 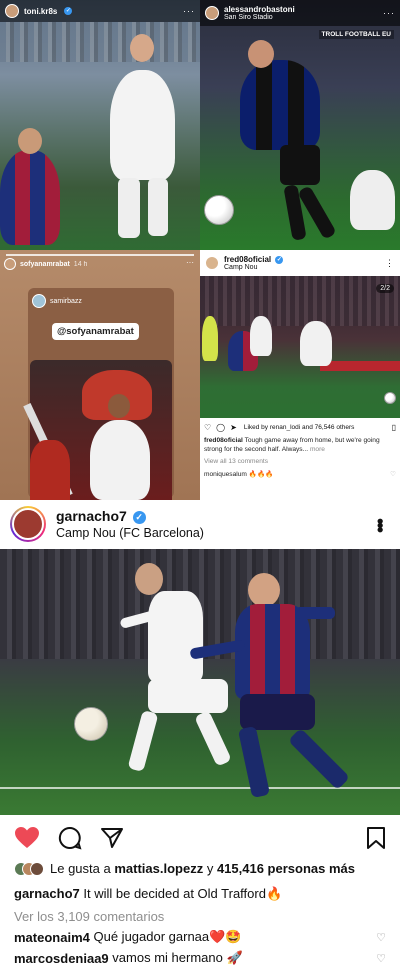 I want to click on caption-user: fred08oficial, so click(x=223, y=440).